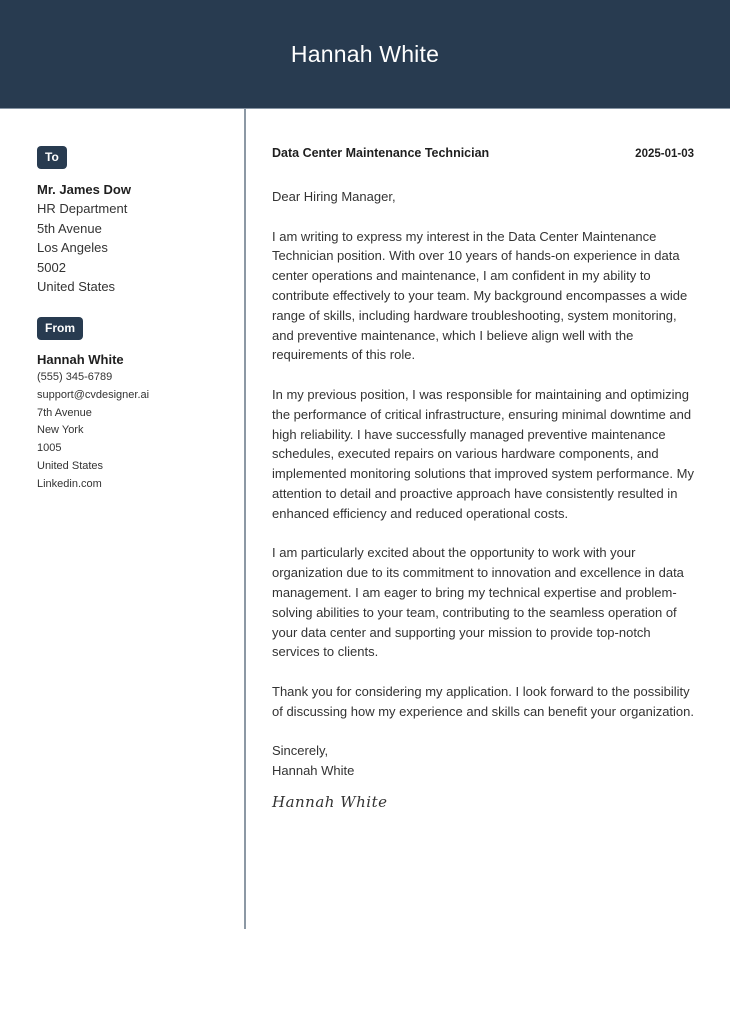 Image resolution: width=730 pixels, height=1024 pixels. What do you see at coordinates (64, 412) in the screenshot?
I see `sender-street: 7th Avenue` at bounding box center [64, 412].